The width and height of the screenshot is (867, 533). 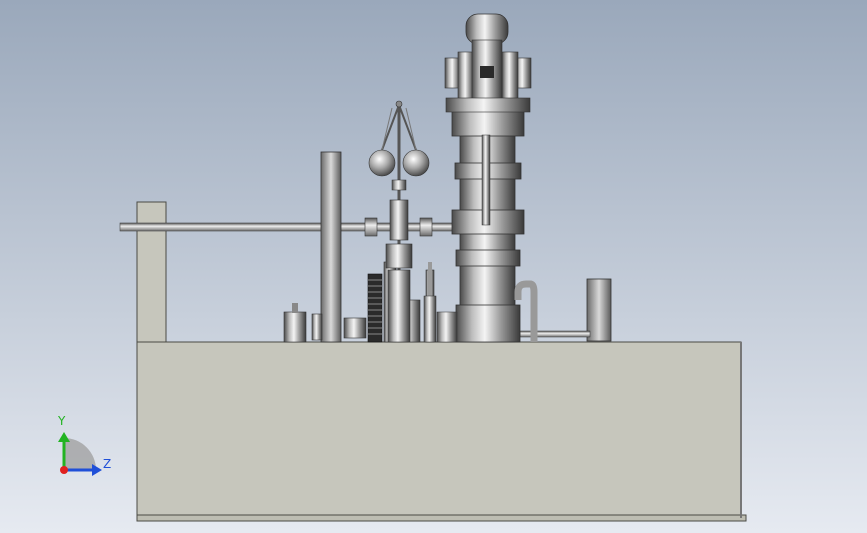 I want to click on governor-ball-right, so click(x=416, y=163).